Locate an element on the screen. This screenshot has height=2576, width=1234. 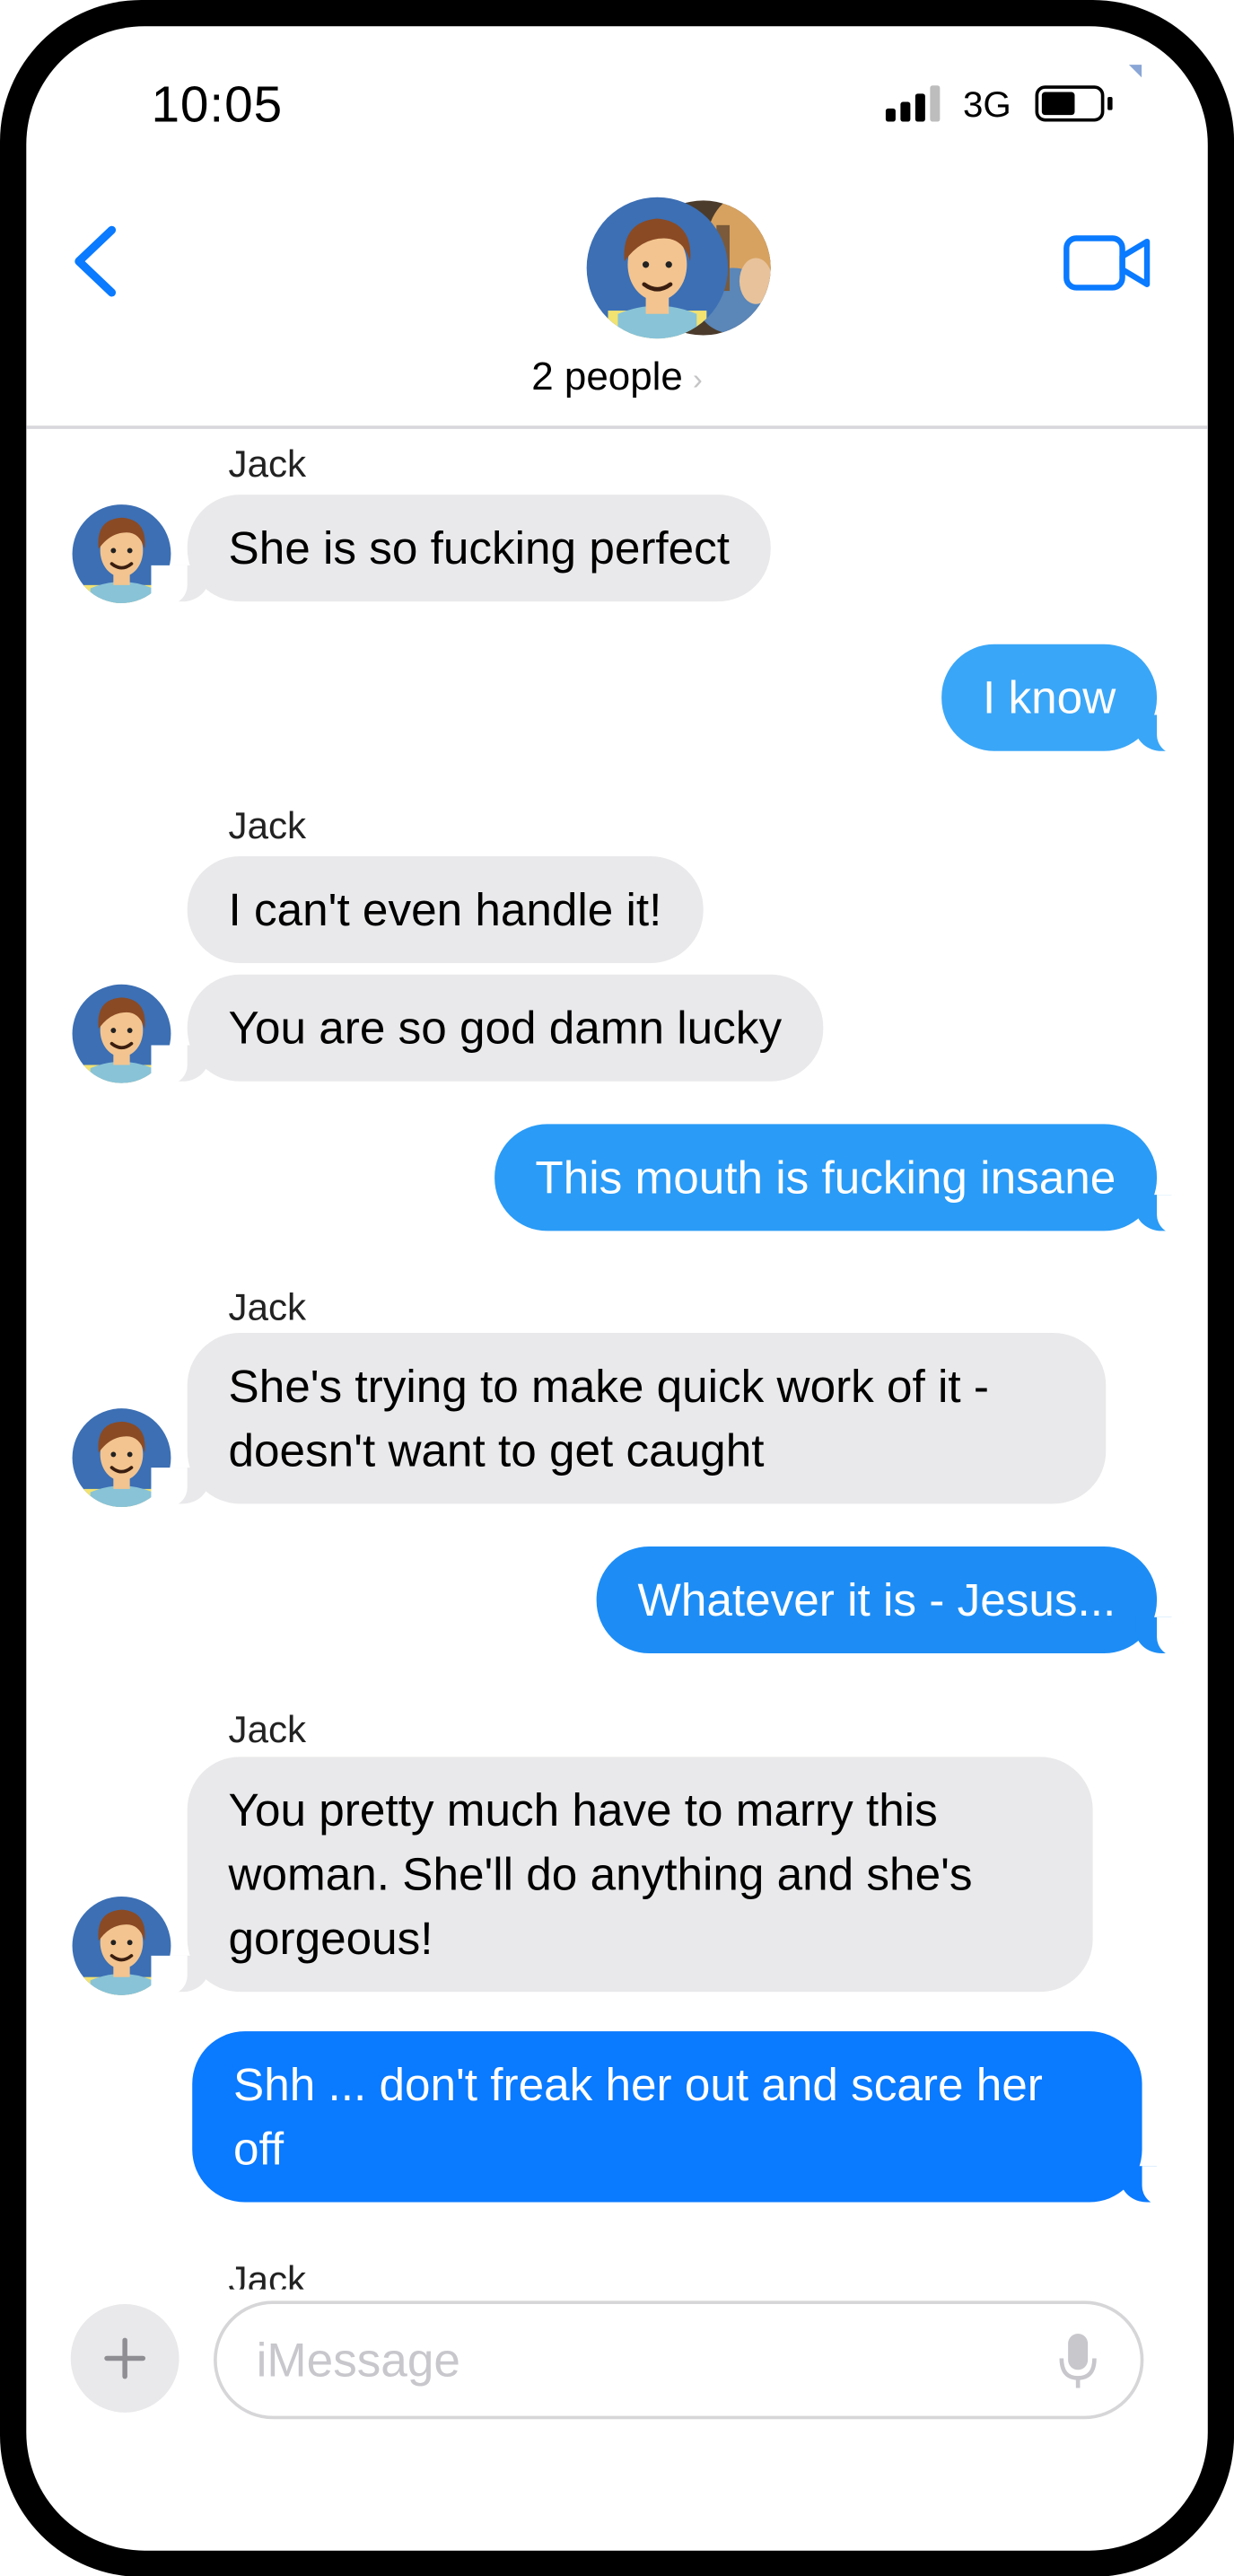
back-button is located at coordinates (96, 261).